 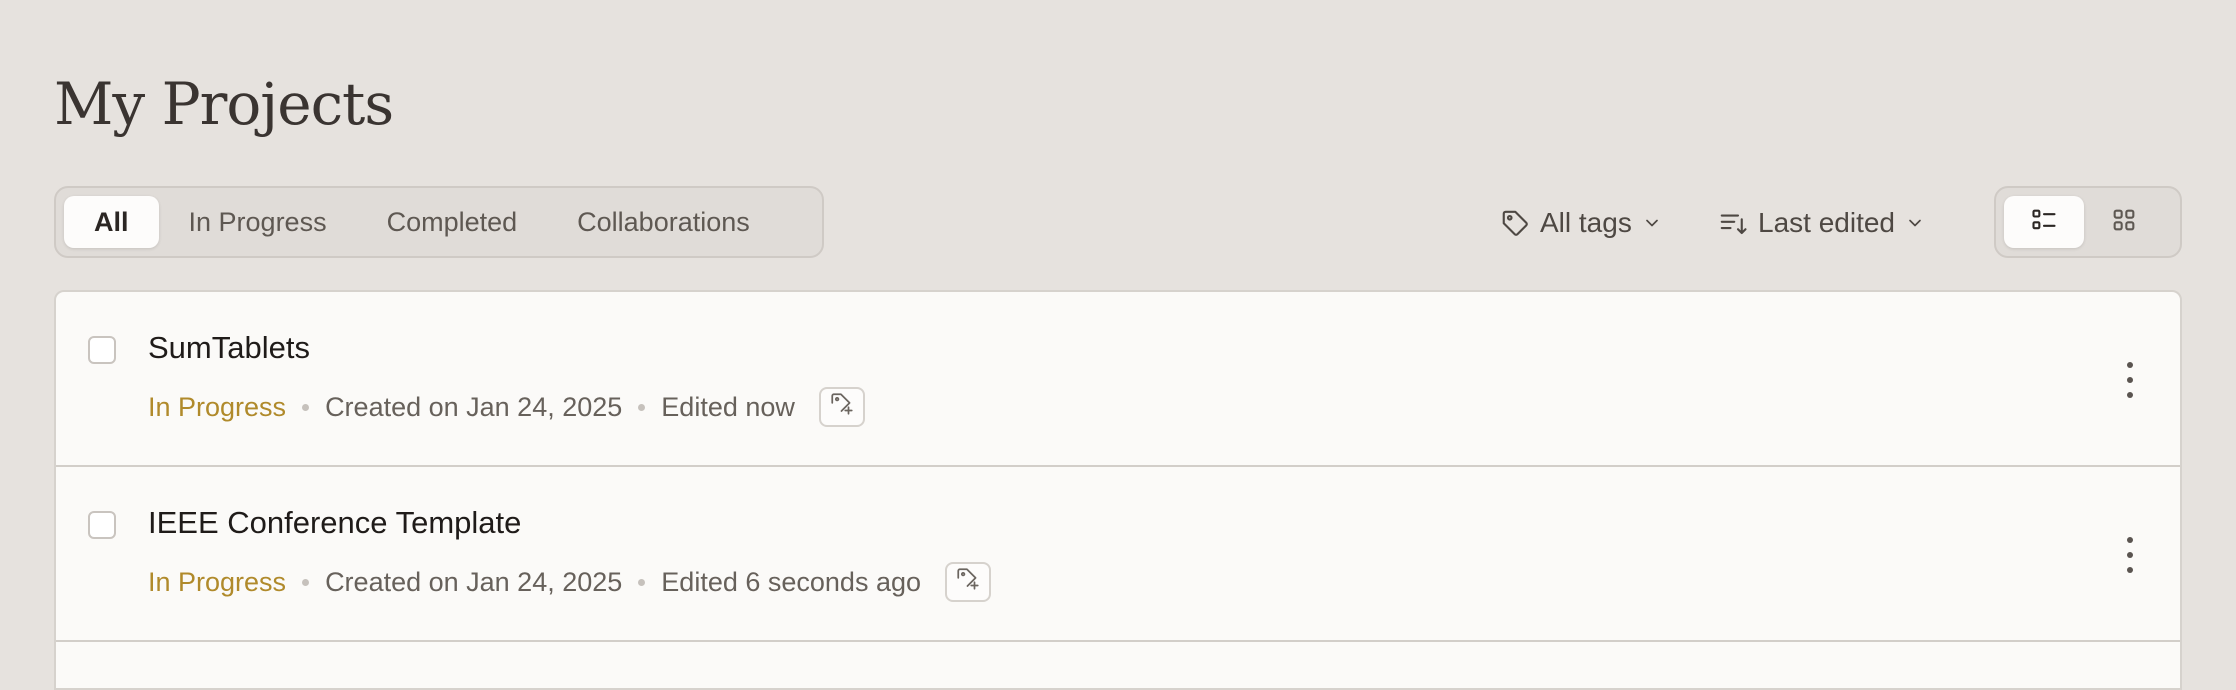 What do you see at coordinates (728, 406) in the screenshot?
I see `edited-time: Edited now` at bounding box center [728, 406].